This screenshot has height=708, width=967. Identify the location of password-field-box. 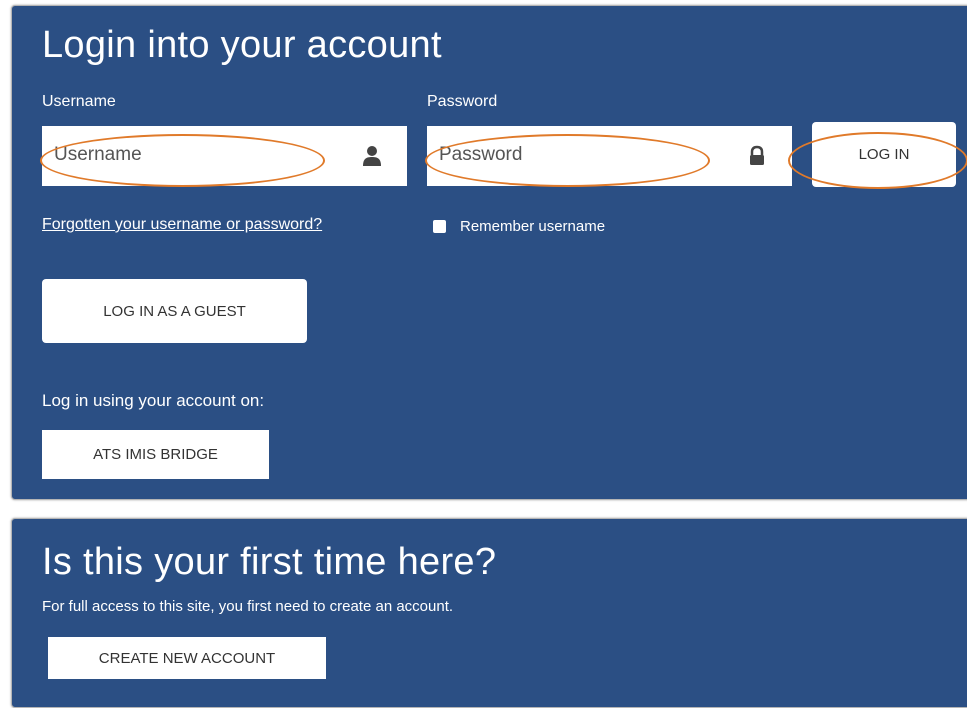
(609, 156).